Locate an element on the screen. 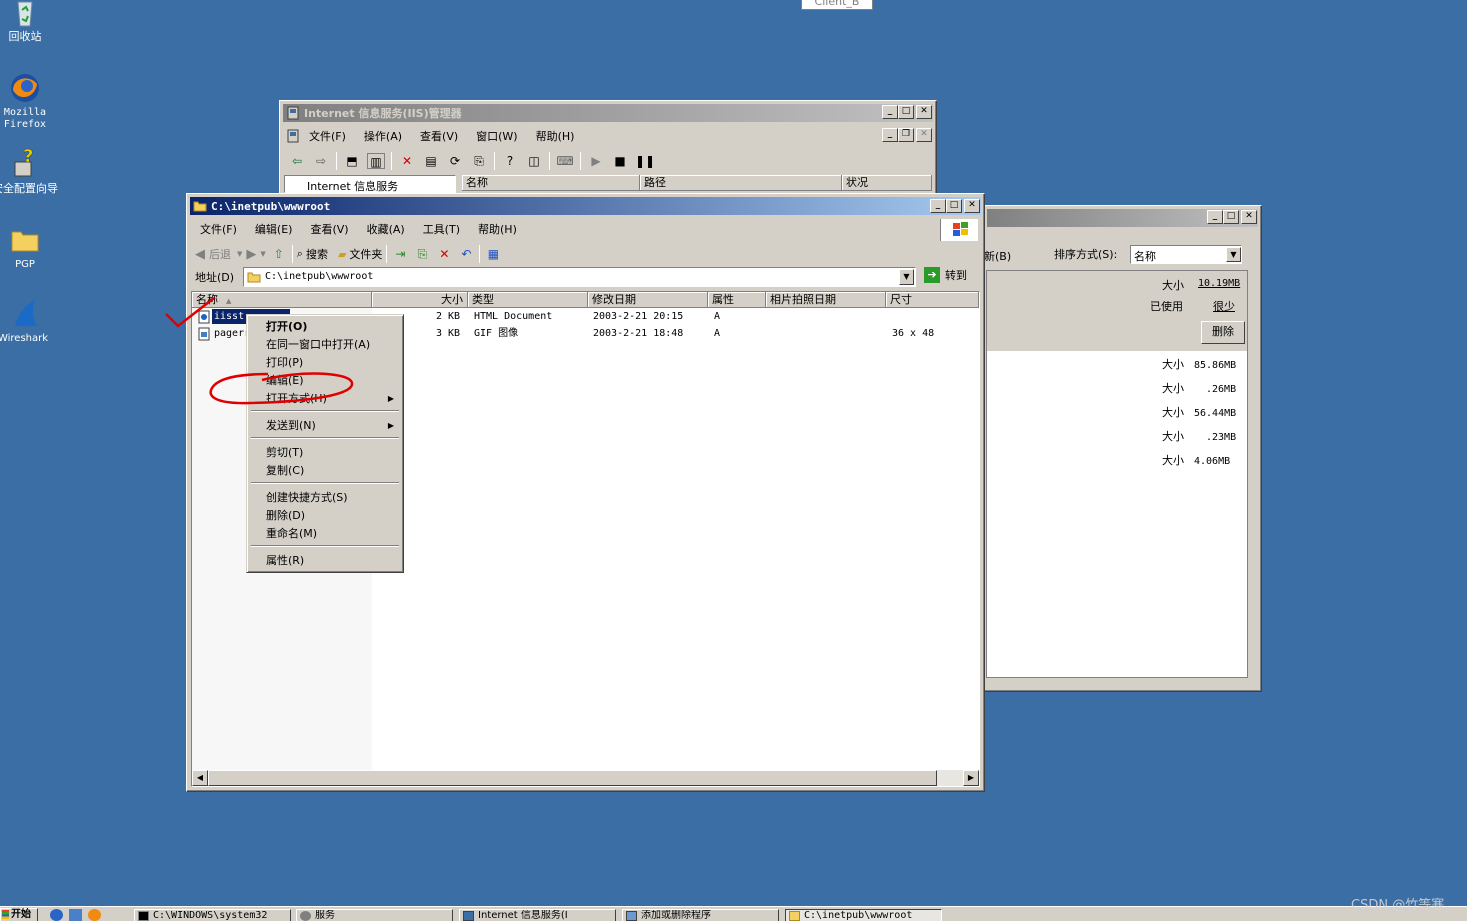 This screenshot has width=1467, height=921. undo-icon: ↶ is located at coordinates (466, 254).